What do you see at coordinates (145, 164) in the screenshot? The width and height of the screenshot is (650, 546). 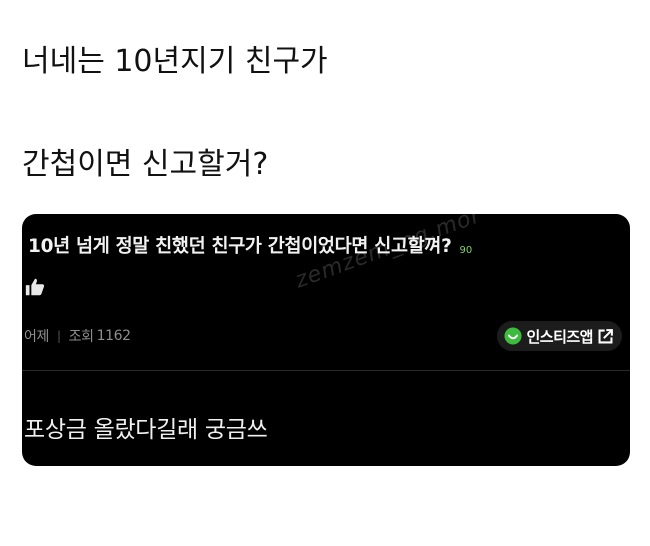 I see `heading-line-2: 간첩이면 신고할거?` at bounding box center [145, 164].